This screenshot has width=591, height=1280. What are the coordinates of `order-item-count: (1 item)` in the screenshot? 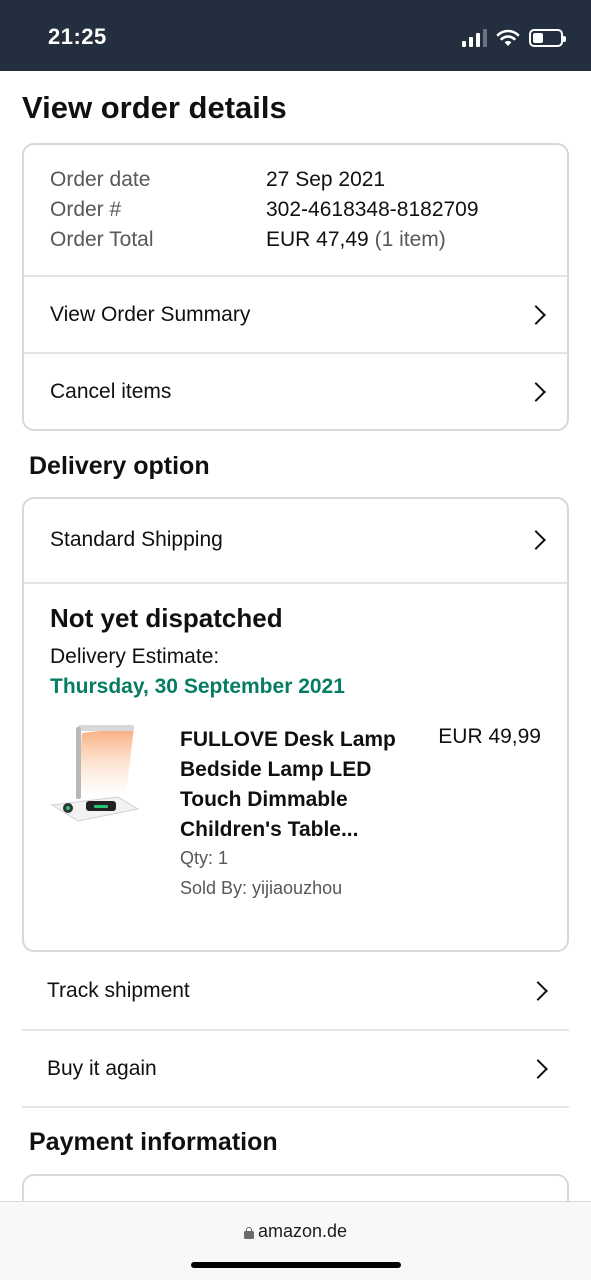 It's located at (410, 239).